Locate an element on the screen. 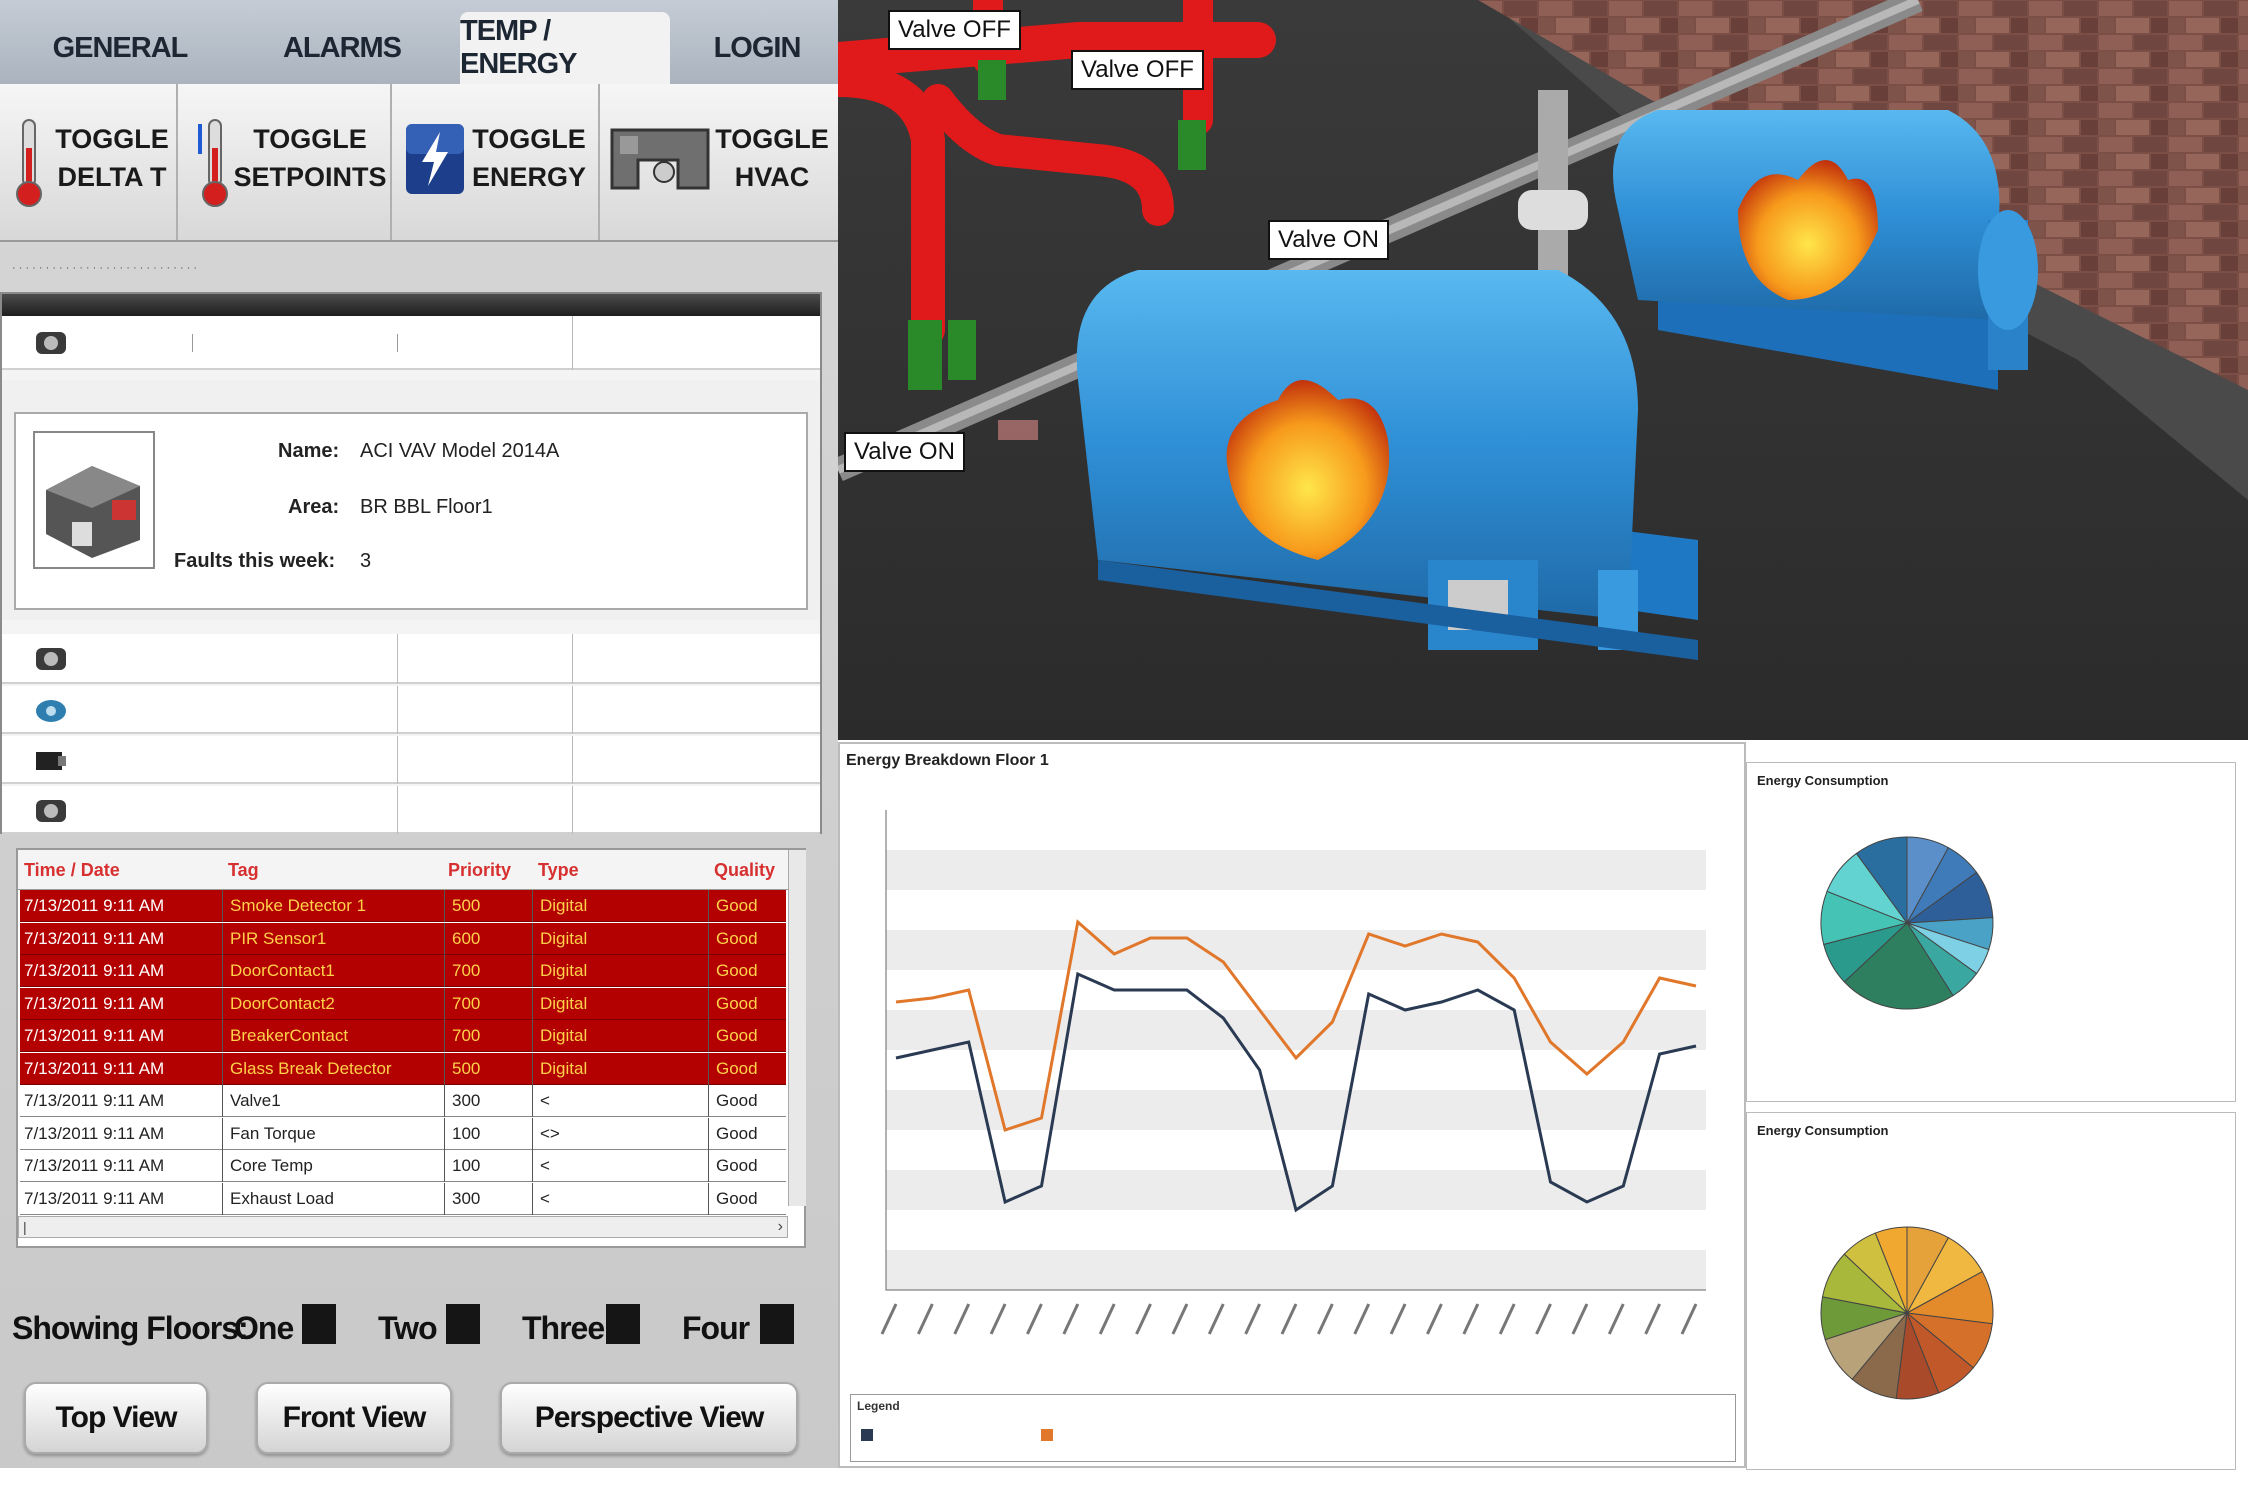 The height and width of the screenshot is (1488, 2248). fan-unit-icon is located at coordinates (51, 711).